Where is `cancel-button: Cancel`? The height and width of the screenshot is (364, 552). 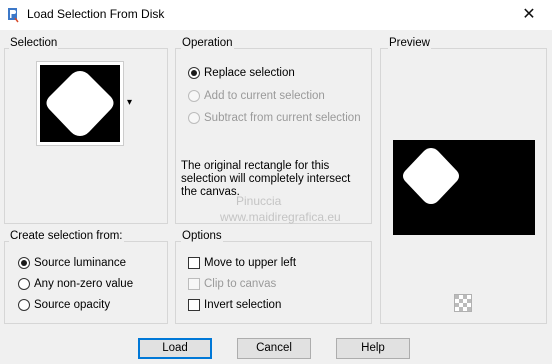
cancel-button: Cancel is located at coordinates (274, 348).